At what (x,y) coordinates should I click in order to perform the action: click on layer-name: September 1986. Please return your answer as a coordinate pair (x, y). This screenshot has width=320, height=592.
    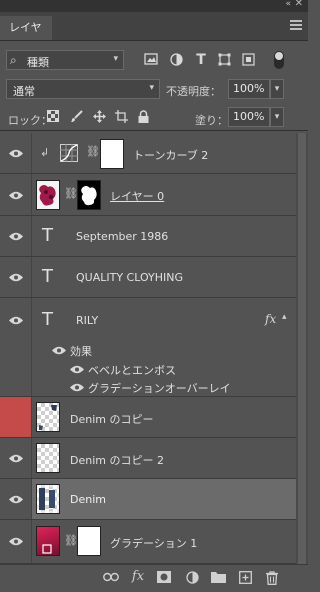
    Looking at the image, I should click on (122, 236).